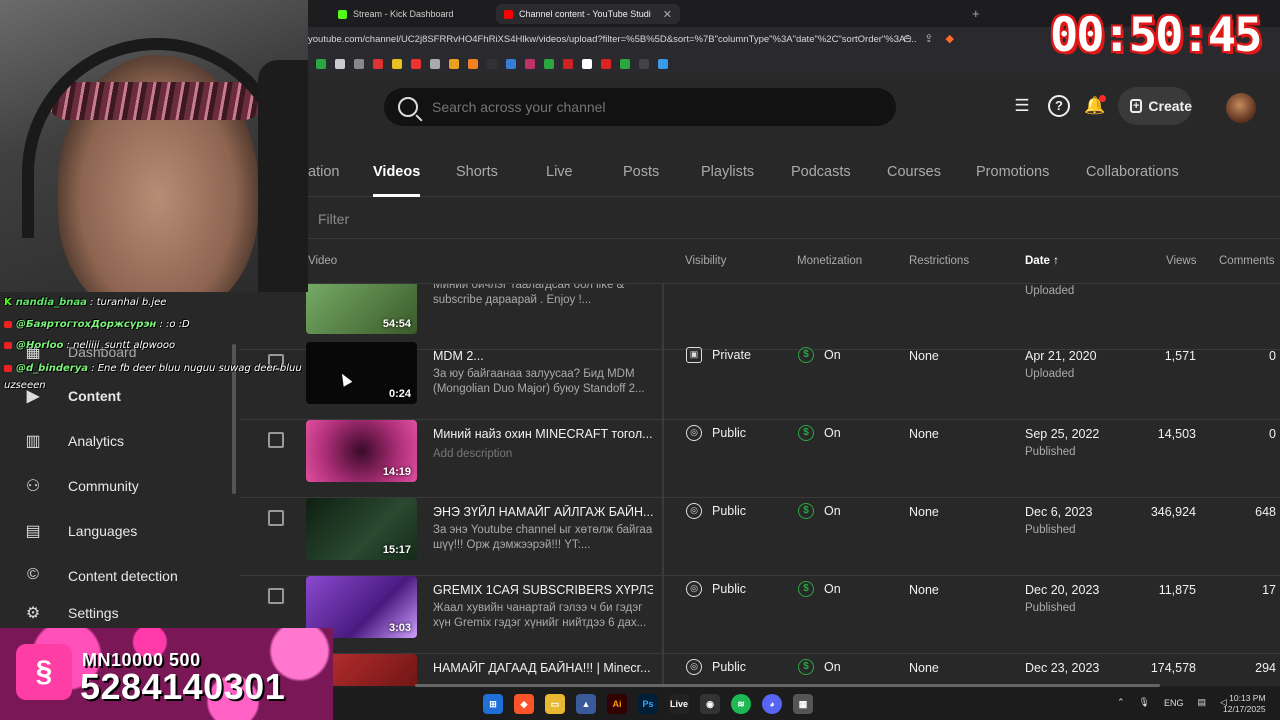 This screenshot has width=1280, height=720. What do you see at coordinates (97, 324) in the screenshot?
I see `chat-message: @БаяртогтохДоржсүрэн : :o :D` at bounding box center [97, 324].